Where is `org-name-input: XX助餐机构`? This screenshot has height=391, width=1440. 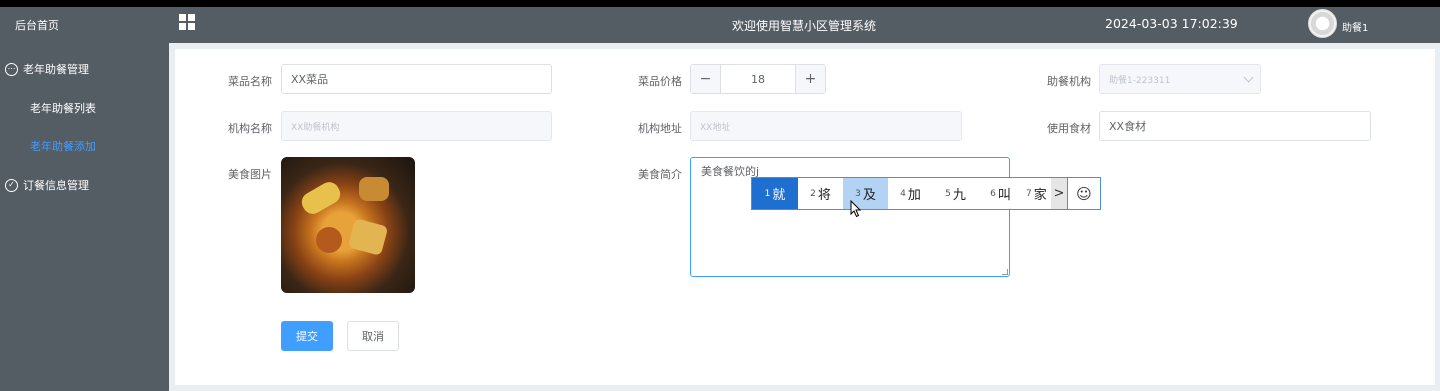 org-name-input: XX助餐机构 is located at coordinates (416, 126).